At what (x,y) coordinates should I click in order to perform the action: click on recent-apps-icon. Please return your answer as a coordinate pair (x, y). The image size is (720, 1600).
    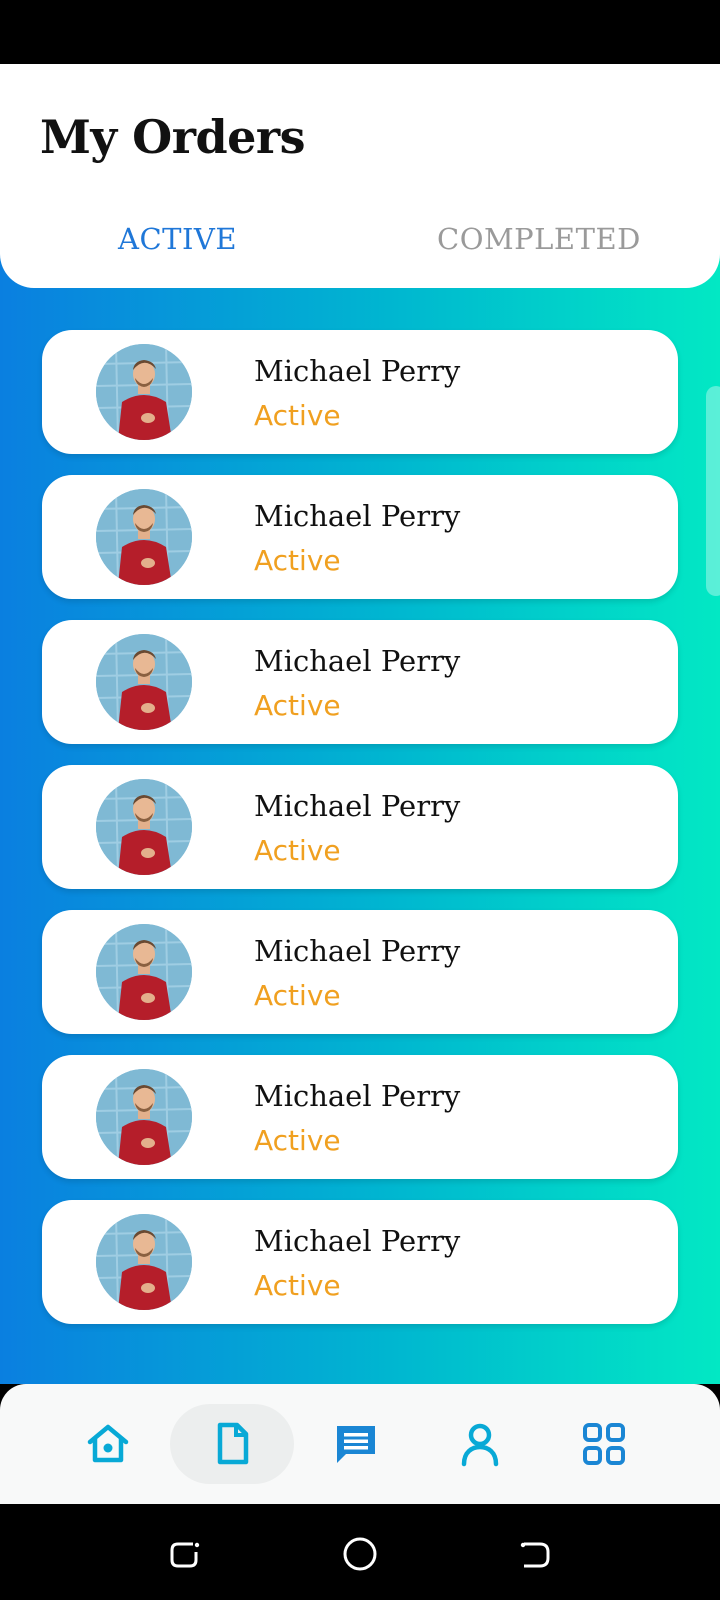
    Looking at the image, I should click on (185, 1555).